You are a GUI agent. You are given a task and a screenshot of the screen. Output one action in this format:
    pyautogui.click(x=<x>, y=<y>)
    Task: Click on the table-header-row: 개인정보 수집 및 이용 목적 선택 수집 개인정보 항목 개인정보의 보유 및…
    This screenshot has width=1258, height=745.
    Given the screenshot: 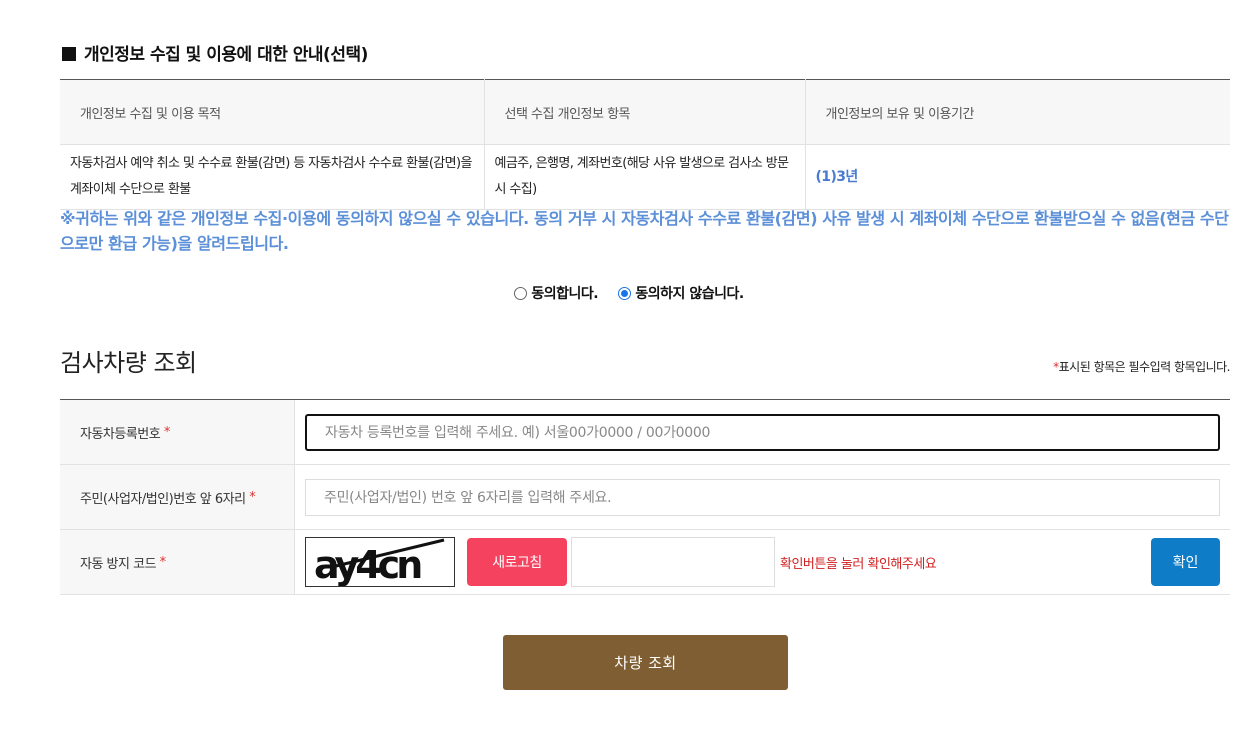 What is the action you would take?
    pyautogui.click(x=645, y=112)
    